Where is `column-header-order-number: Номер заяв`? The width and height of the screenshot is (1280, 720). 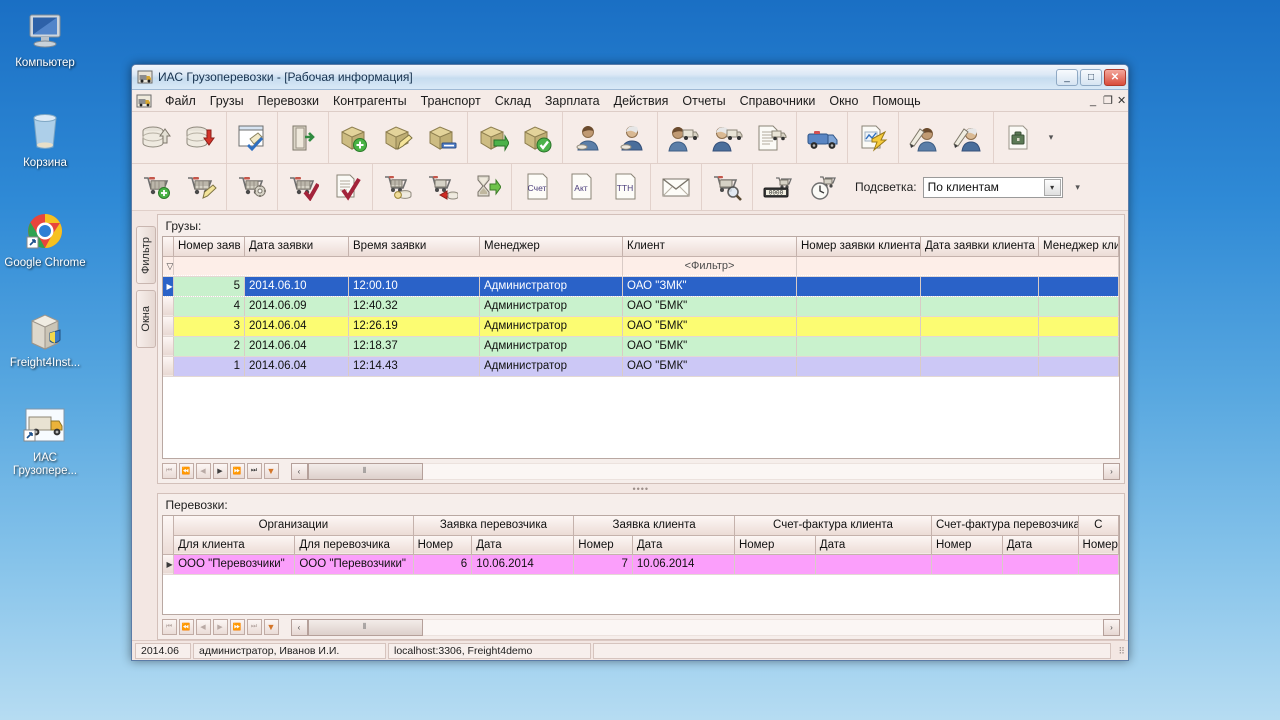 column-header-order-number: Номер заяв is located at coordinates (209, 247).